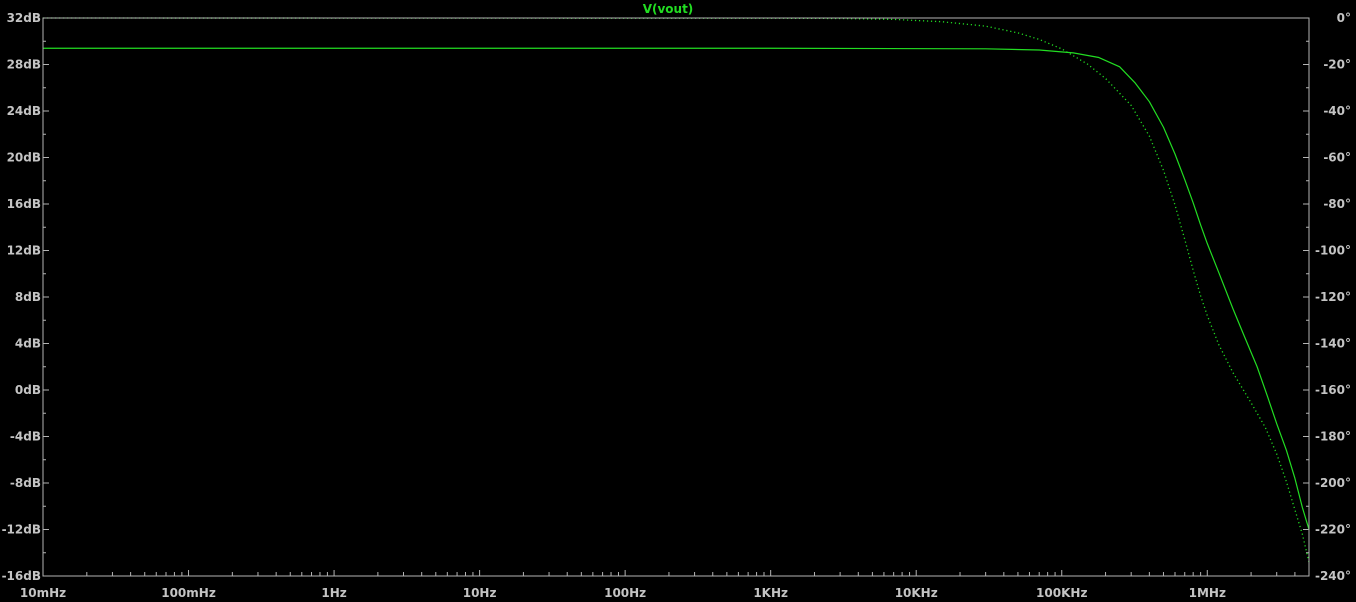 Image resolution: width=1356 pixels, height=602 pixels. What do you see at coordinates (1333, 251) in the screenshot?
I see `y-right-tick-label: -100°` at bounding box center [1333, 251].